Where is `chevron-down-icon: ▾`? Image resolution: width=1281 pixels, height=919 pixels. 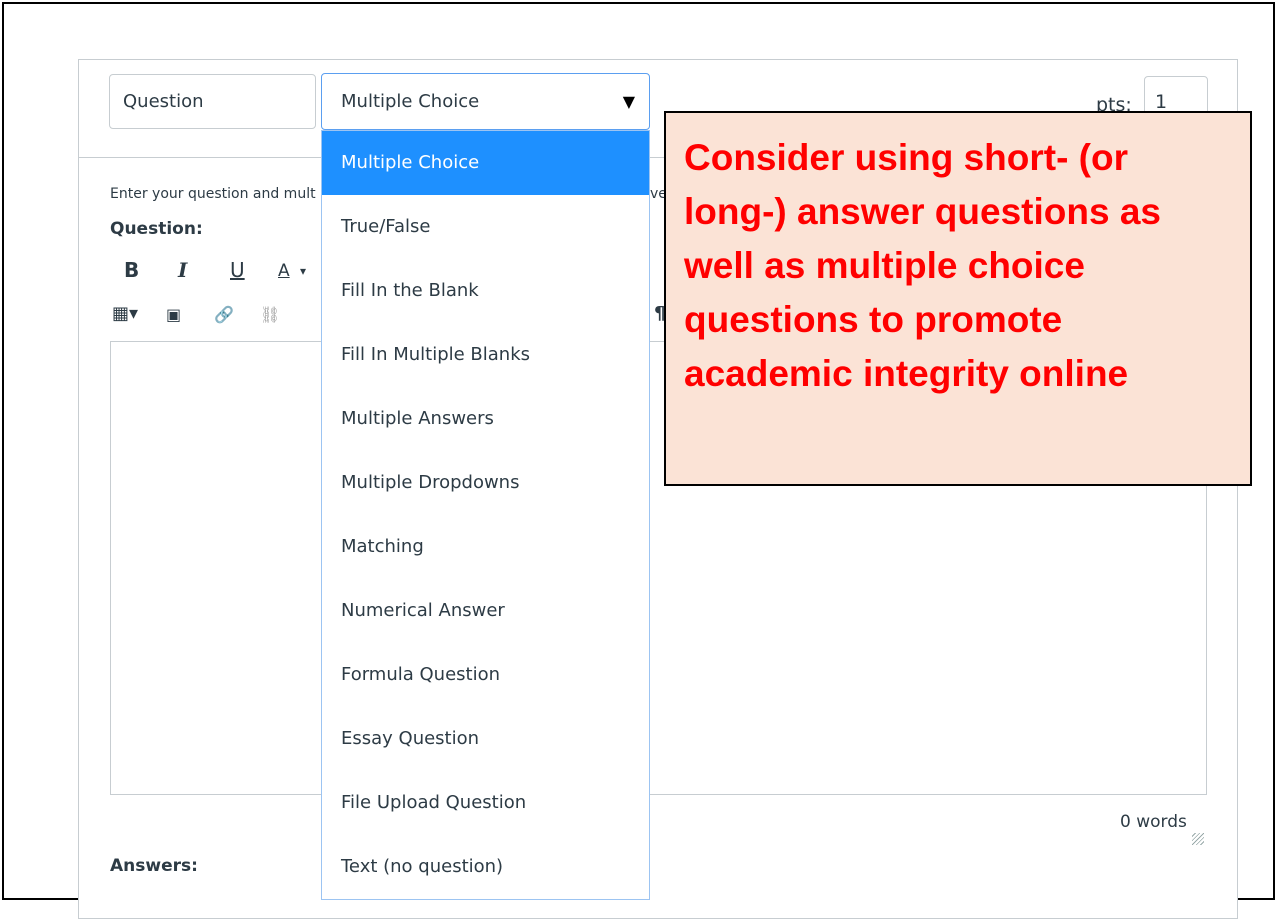
chevron-down-icon: ▾ is located at coordinates (303, 271).